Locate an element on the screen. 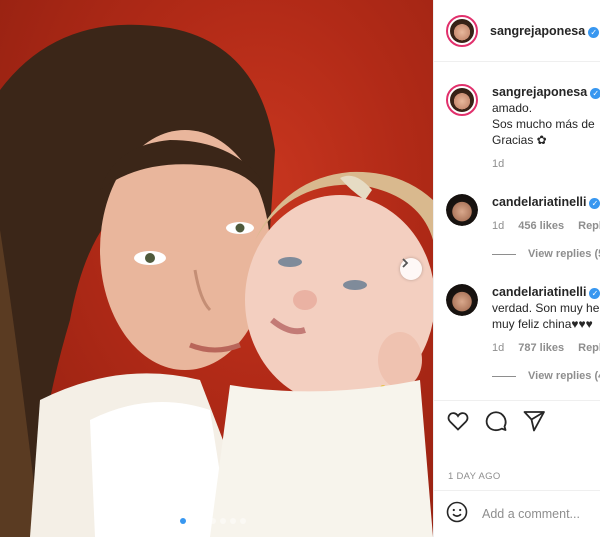 This screenshot has width=600, height=537. comment-button is located at coordinates (496, 421).